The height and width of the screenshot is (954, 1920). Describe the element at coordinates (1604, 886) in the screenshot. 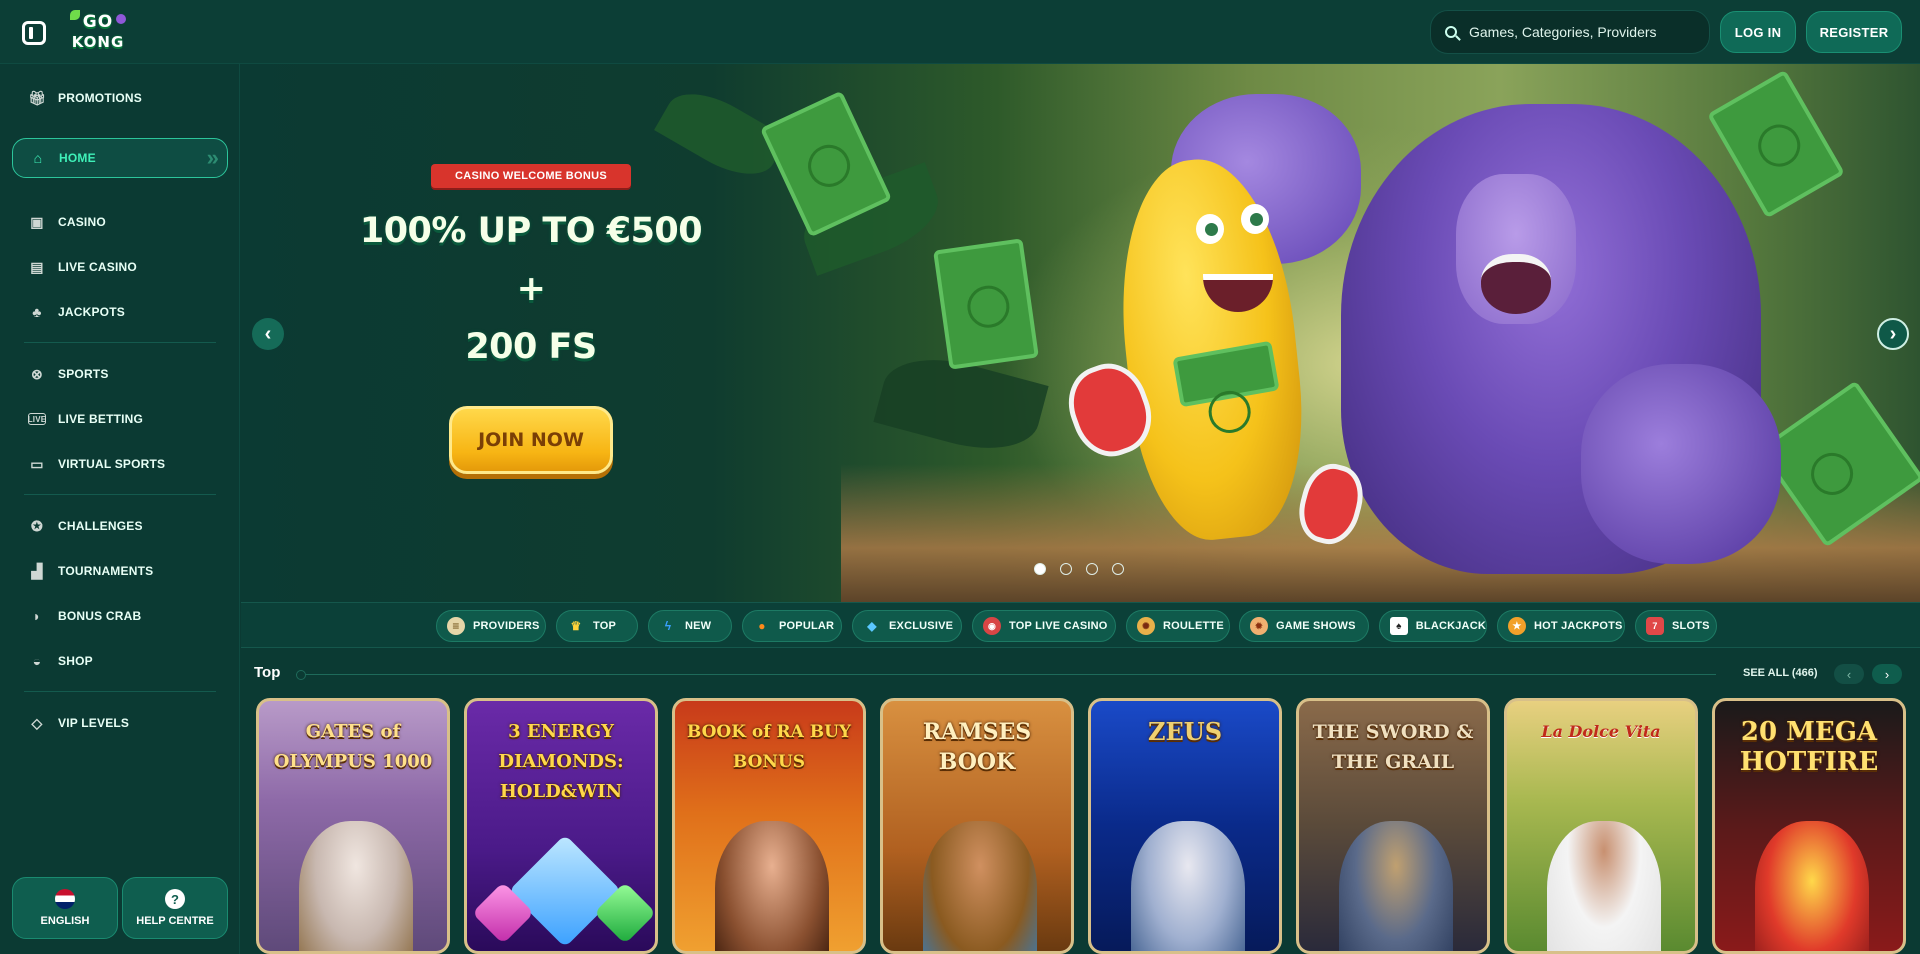

I see `man-figure` at that location.